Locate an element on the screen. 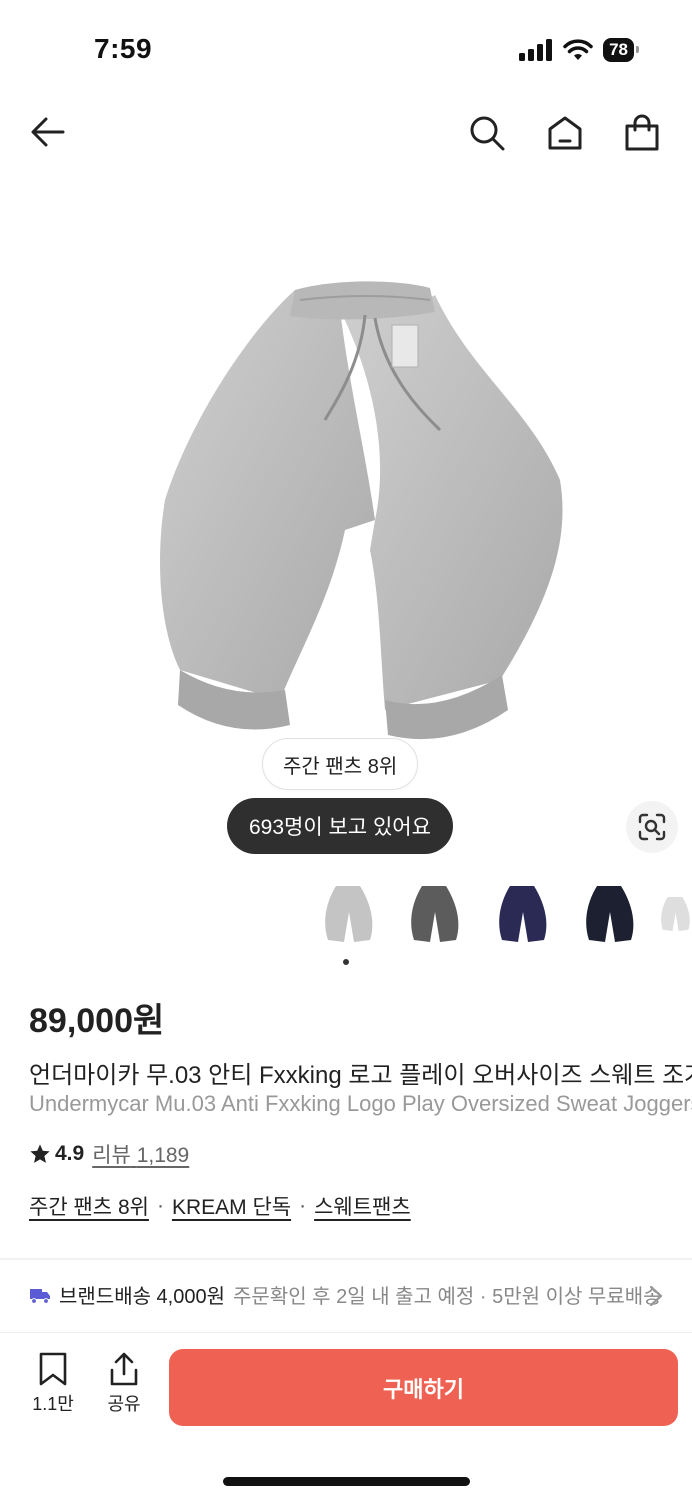 The image size is (692, 1500). save-button: 1.1만 is located at coordinates (53, 1384).